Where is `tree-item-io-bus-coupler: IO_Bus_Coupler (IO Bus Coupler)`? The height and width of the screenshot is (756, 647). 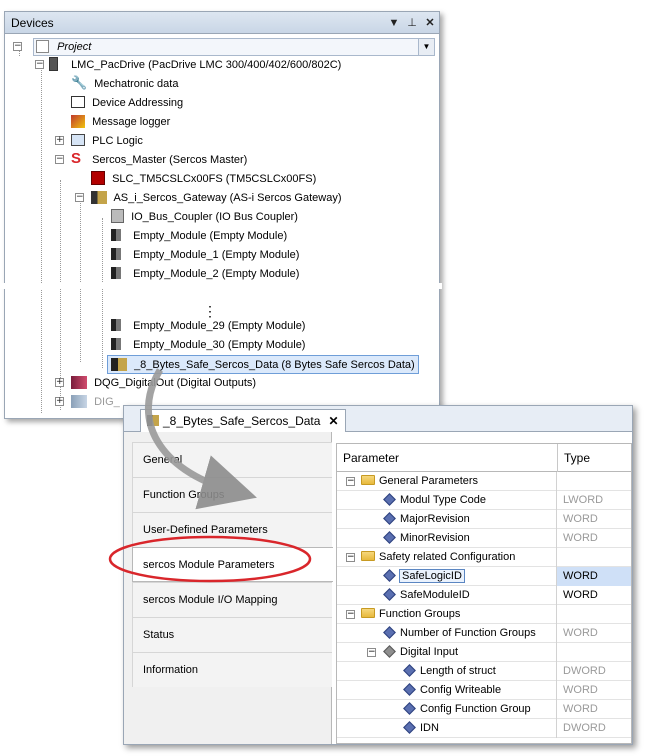
tree-item-io-bus-coupler: IO_Bus_Coupler (IO Bus Coupler) is located at coordinates (204, 217).